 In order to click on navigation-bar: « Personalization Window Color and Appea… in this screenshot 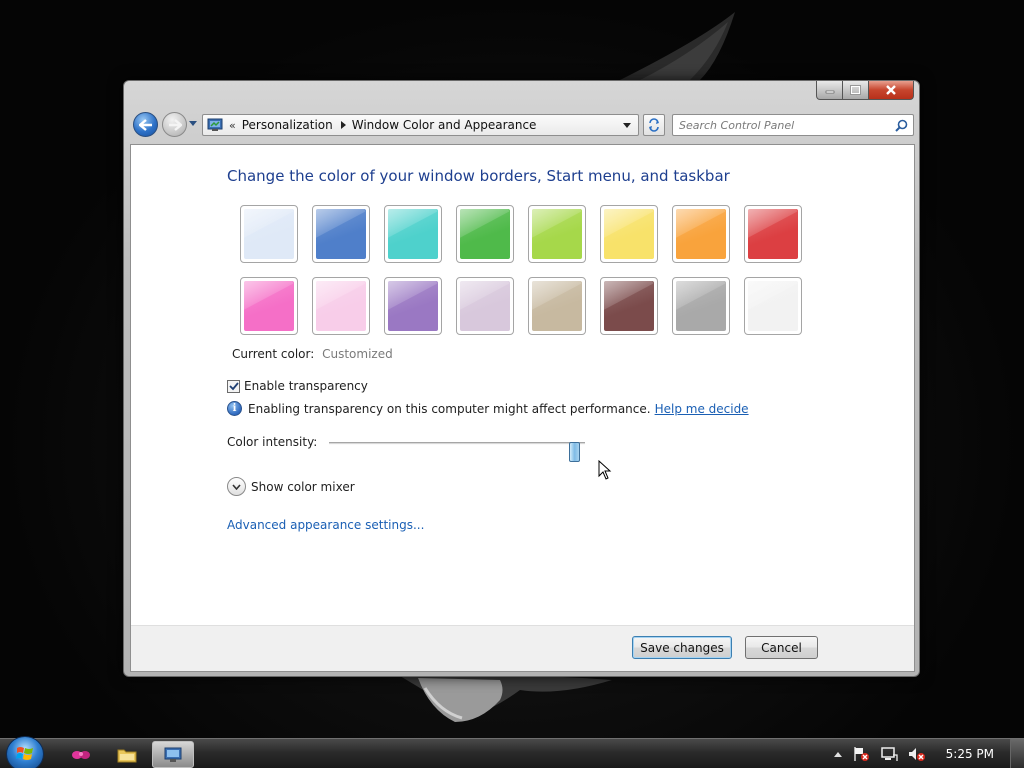, I will do `click(522, 124)`.